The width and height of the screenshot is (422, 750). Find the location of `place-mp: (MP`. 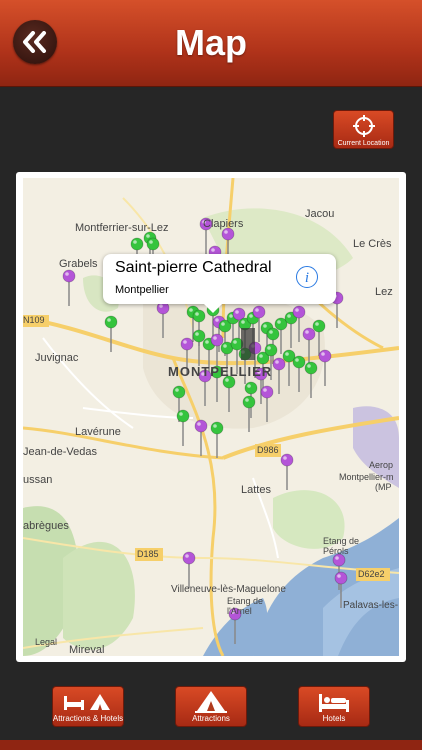

place-mp: (MP is located at coordinates (383, 487).